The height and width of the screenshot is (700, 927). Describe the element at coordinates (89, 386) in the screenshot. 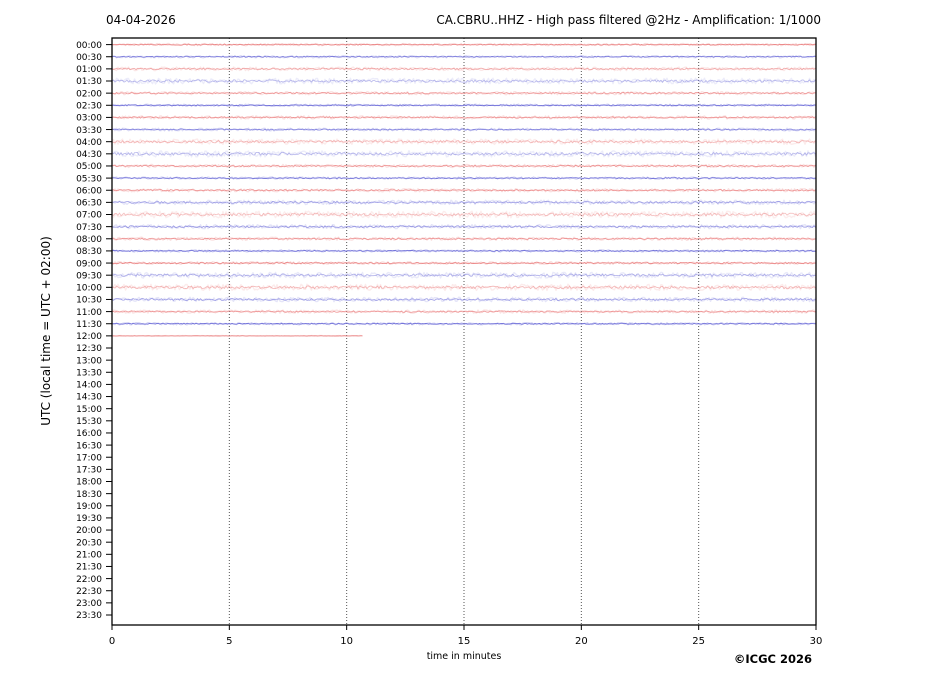

I see `y-tick-label: 14:00` at that location.